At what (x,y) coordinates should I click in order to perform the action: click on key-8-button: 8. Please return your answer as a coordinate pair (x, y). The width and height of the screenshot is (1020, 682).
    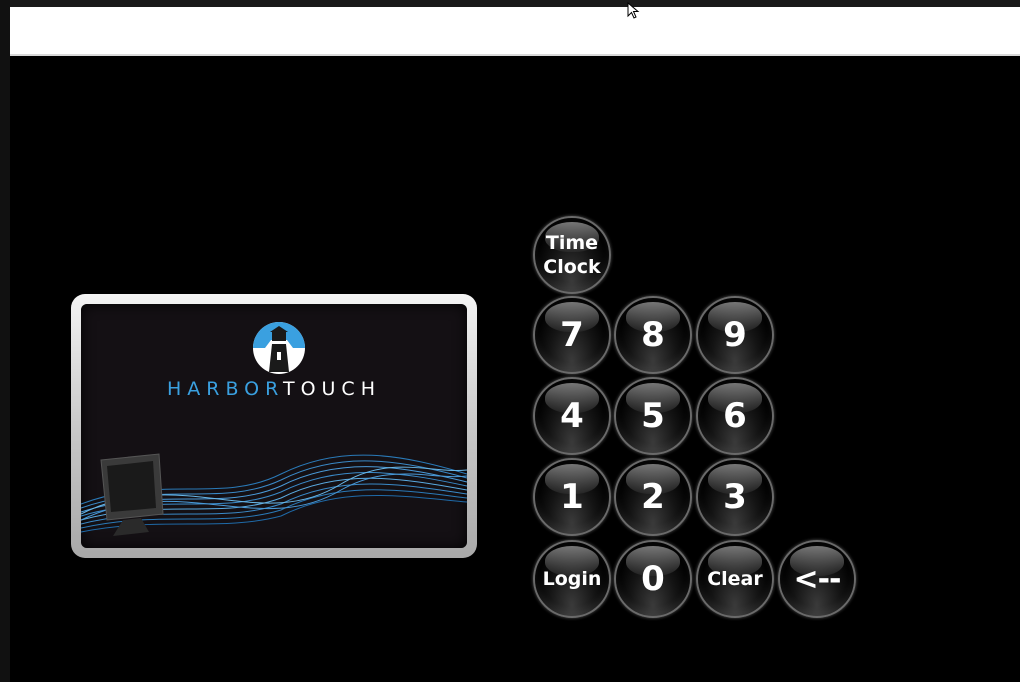
    Looking at the image, I should click on (653, 335).